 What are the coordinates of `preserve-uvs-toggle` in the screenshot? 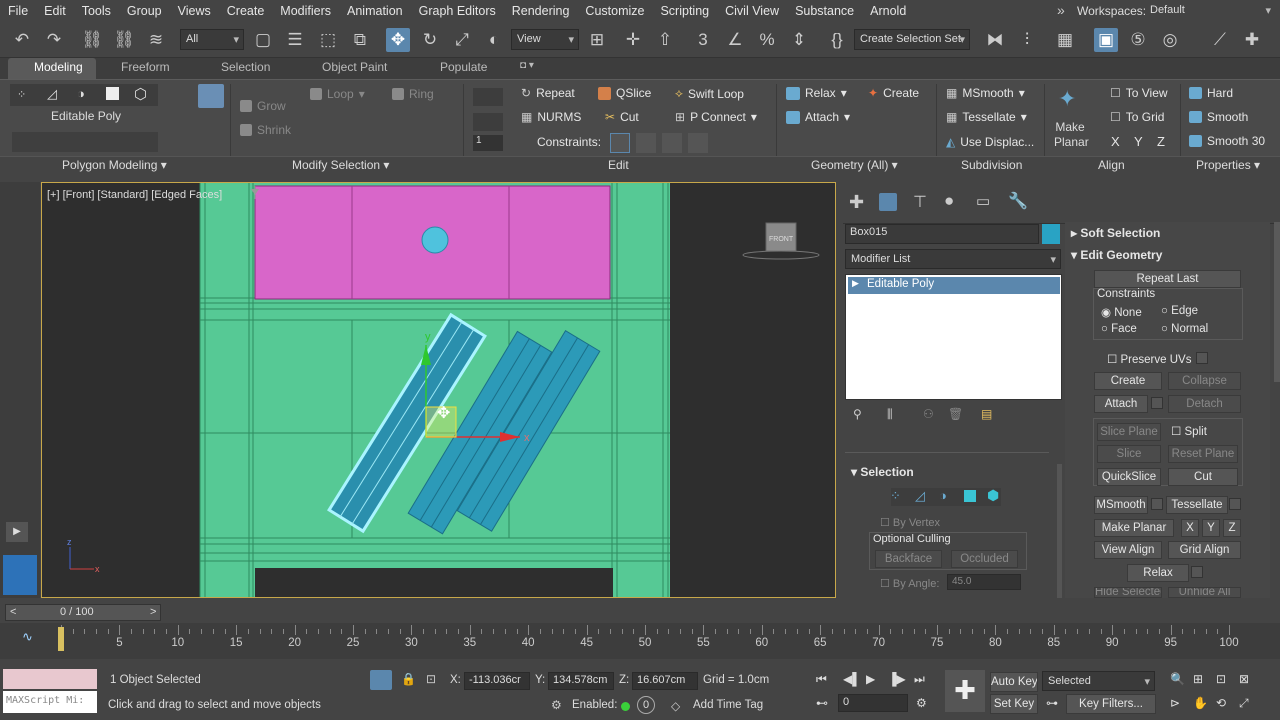 It's located at (488, 97).